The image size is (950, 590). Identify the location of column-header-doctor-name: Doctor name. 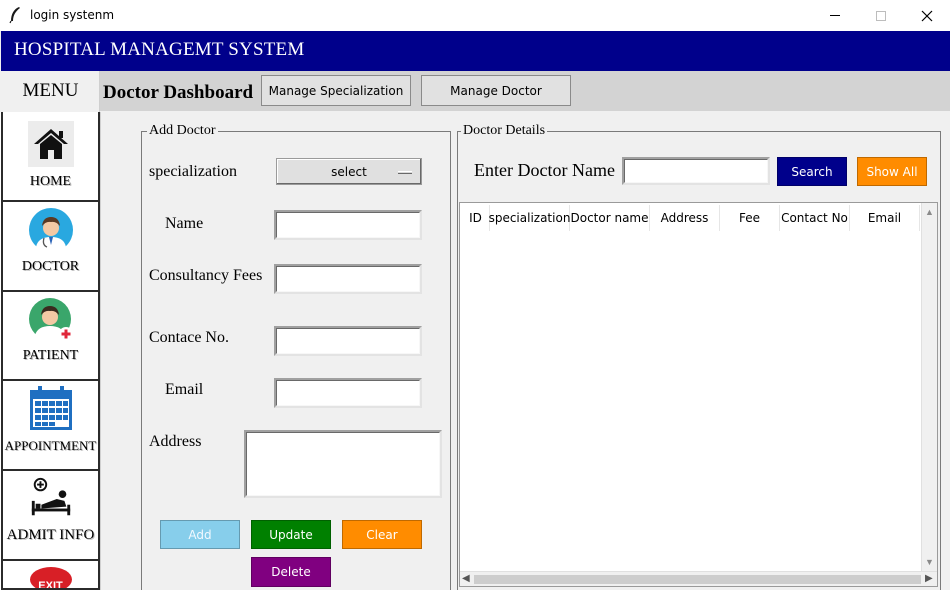
(610, 218).